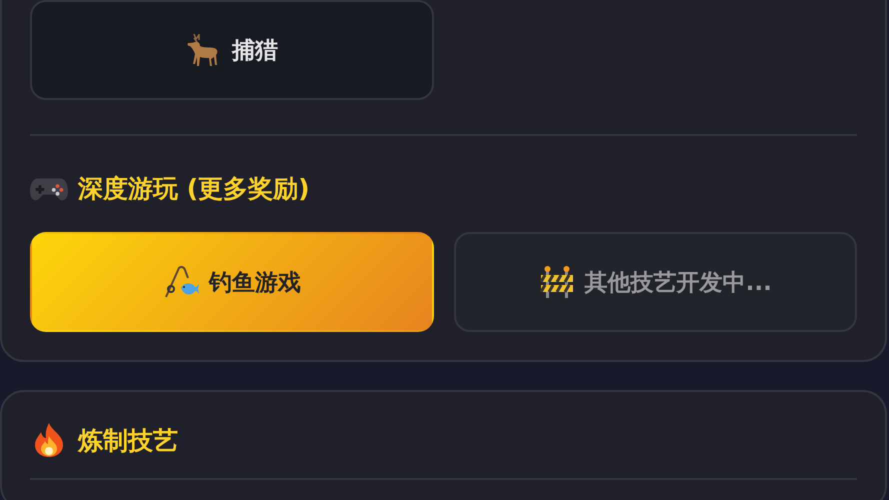 The height and width of the screenshot is (500, 889). Describe the element at coordinates (128, 440) in the screenshot. I see `section-title: 炼制技艺` at that location.